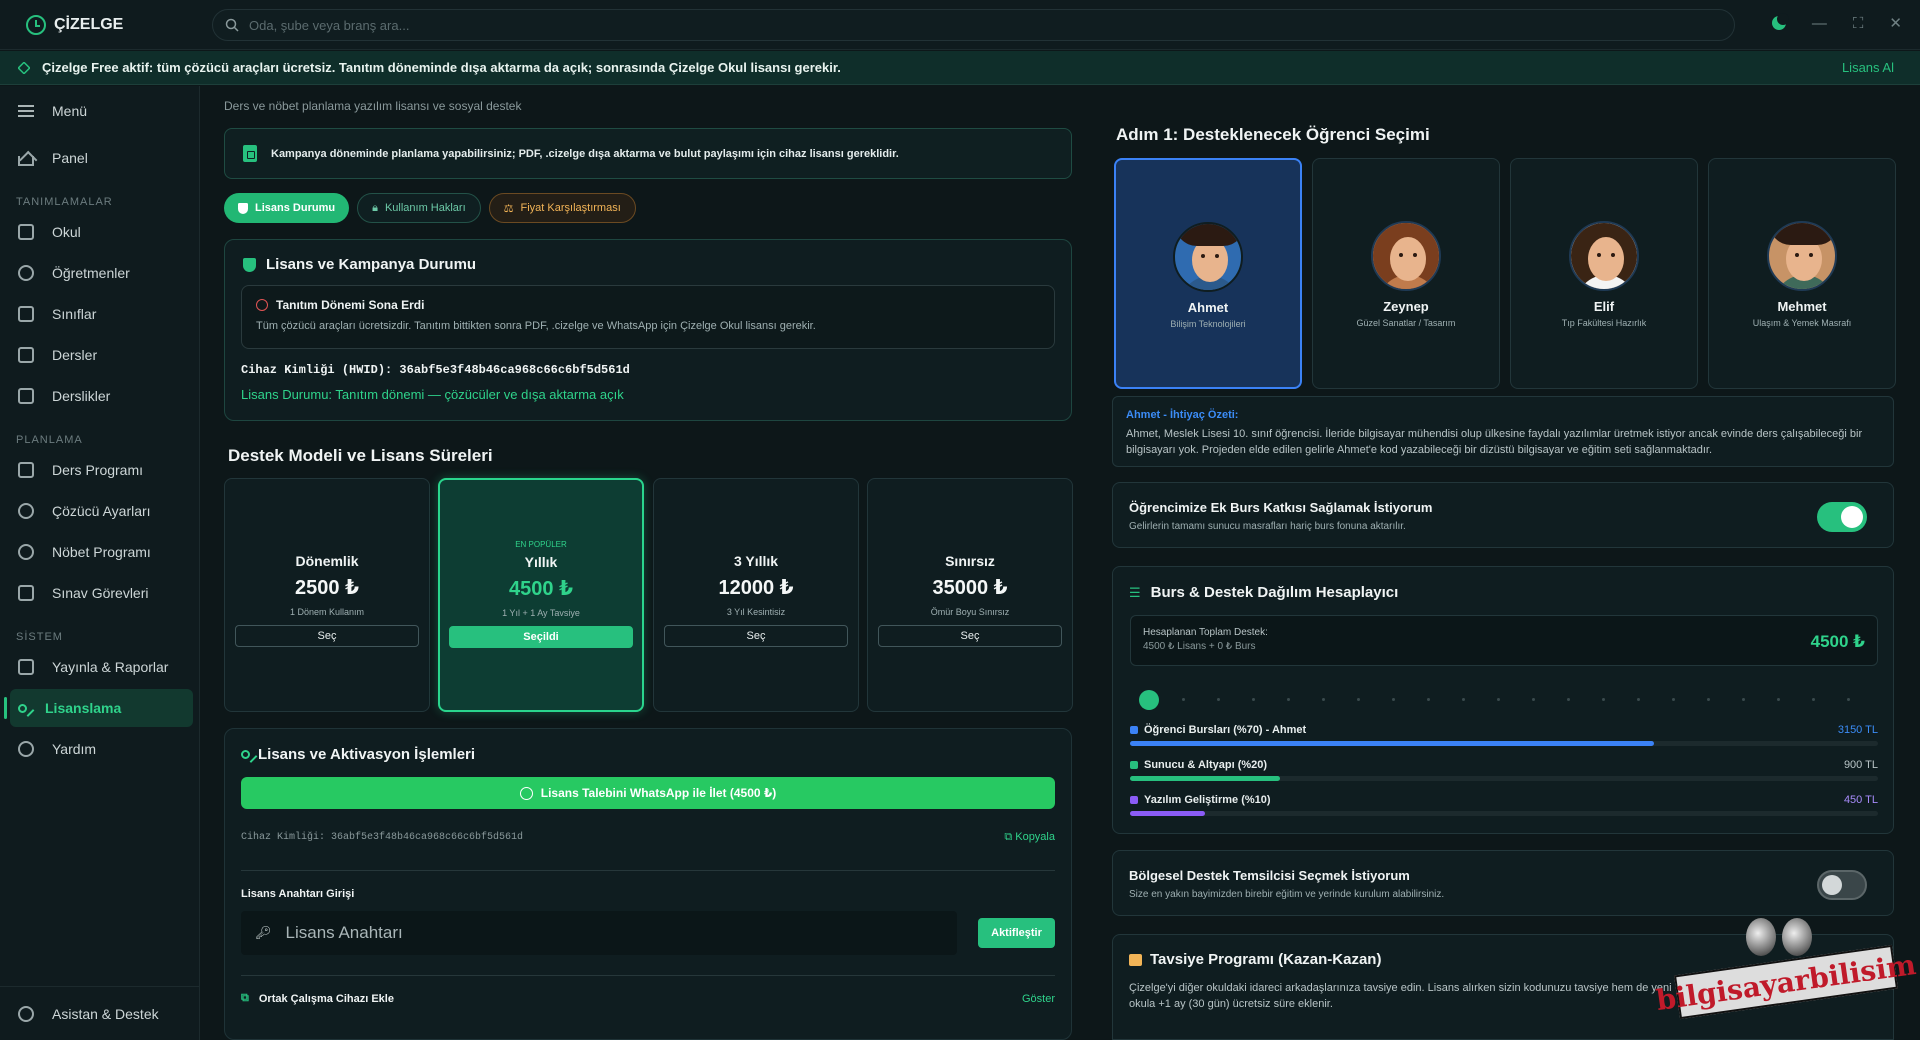 The image size is (1920, 1040). I want to click on sidebar-item-reports: Yayınla & Raporlar, so click(101, 667).